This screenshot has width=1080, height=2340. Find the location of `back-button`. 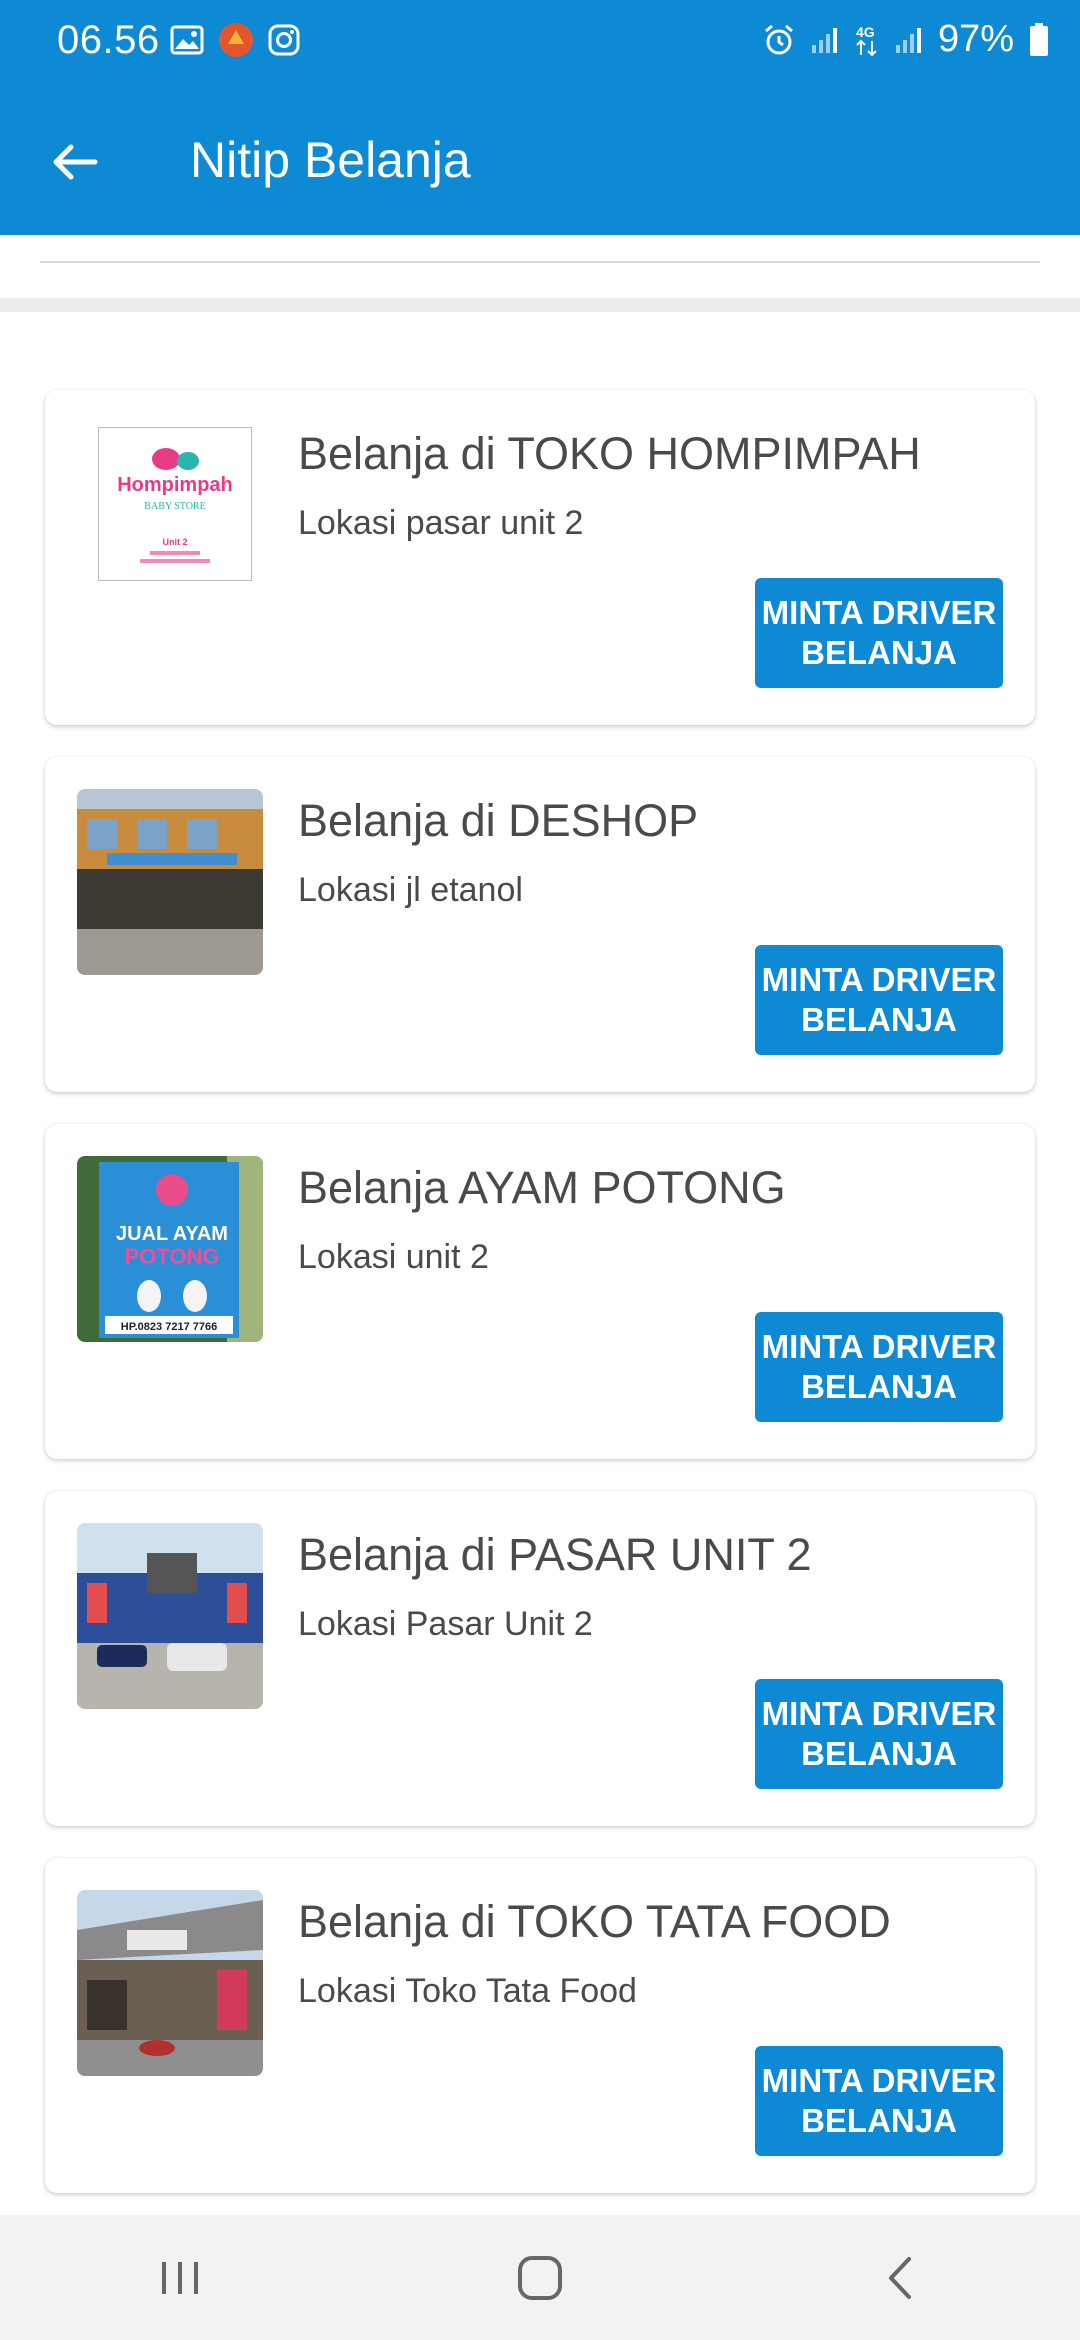

back-button is located at coordinates (75, 162).